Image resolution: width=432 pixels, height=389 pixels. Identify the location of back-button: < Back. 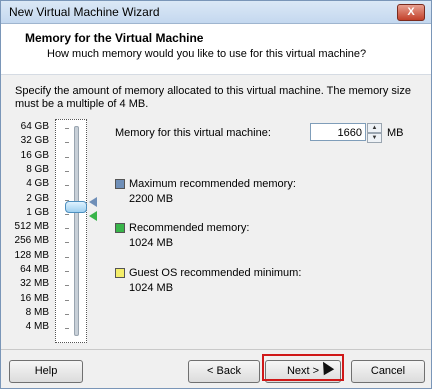
(224, 371).